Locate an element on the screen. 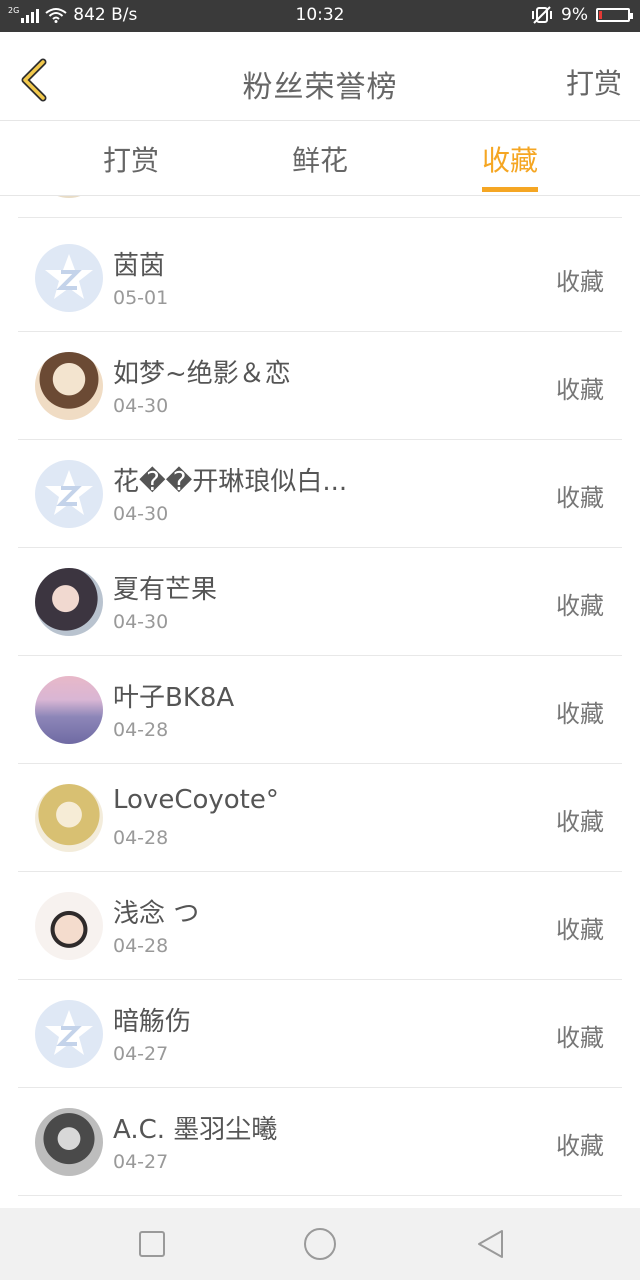 The image size is (640, 1280). tab-bar: 打赏 鲜花 收藏 is located at coordinates (320, 158).